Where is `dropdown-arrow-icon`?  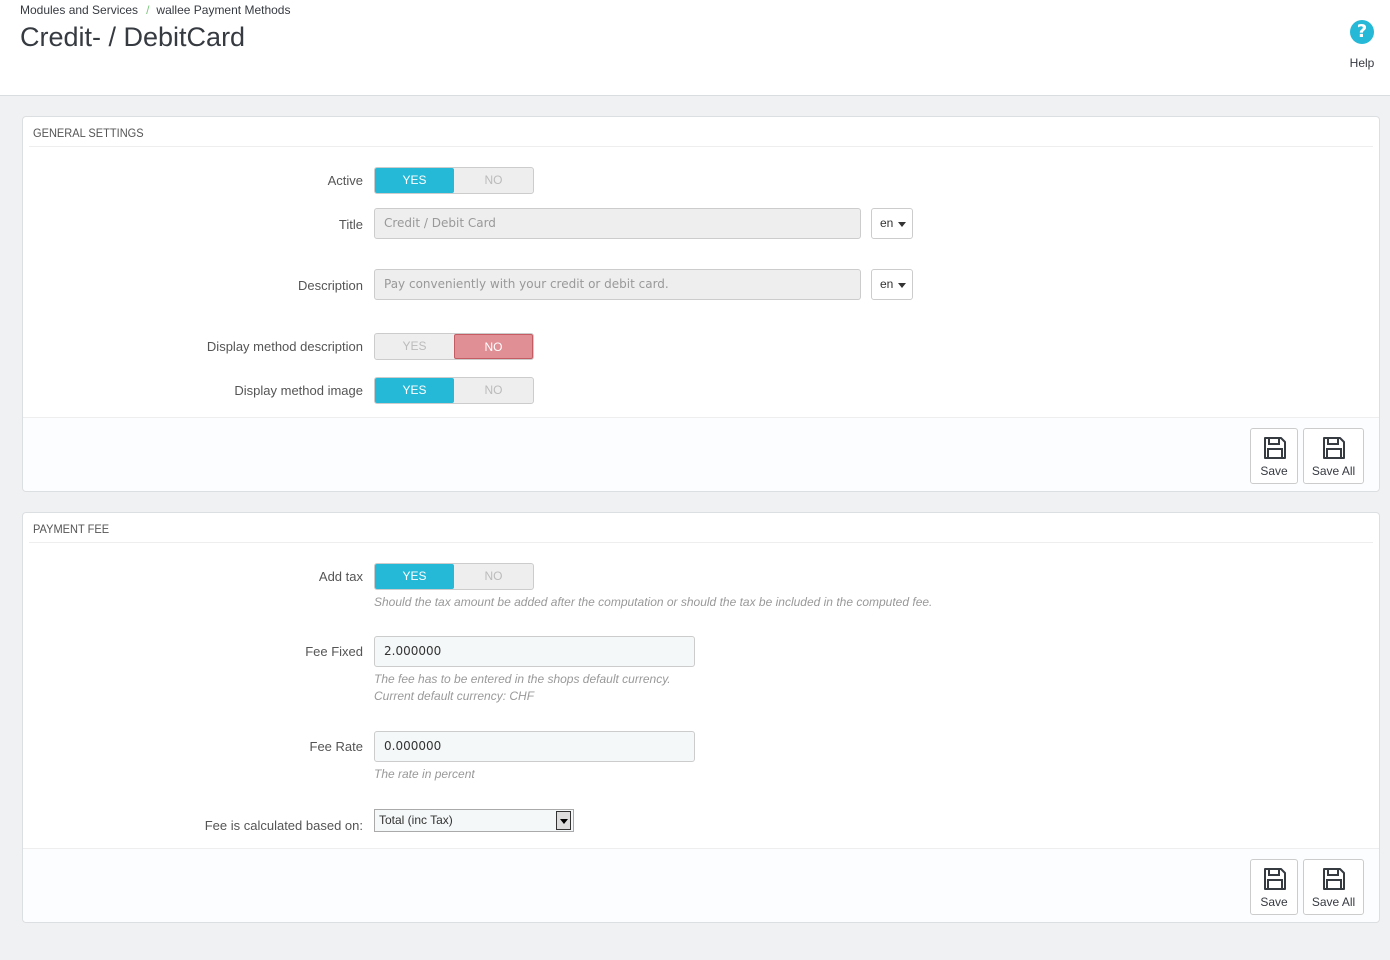 dropdown-arrow-icon is located at coordinates (563, 820).